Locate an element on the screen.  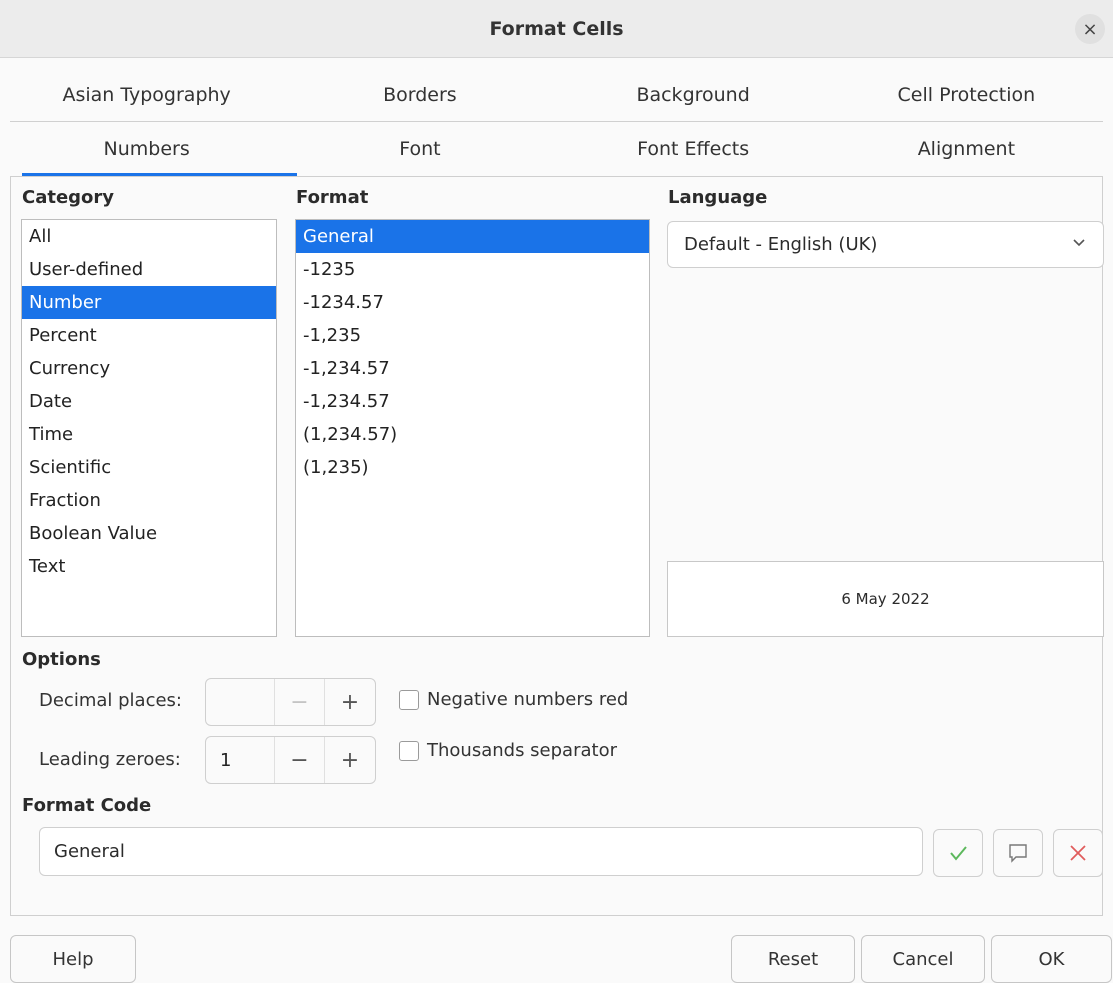
delete-x-icon is located at coordinates (1078, 853).